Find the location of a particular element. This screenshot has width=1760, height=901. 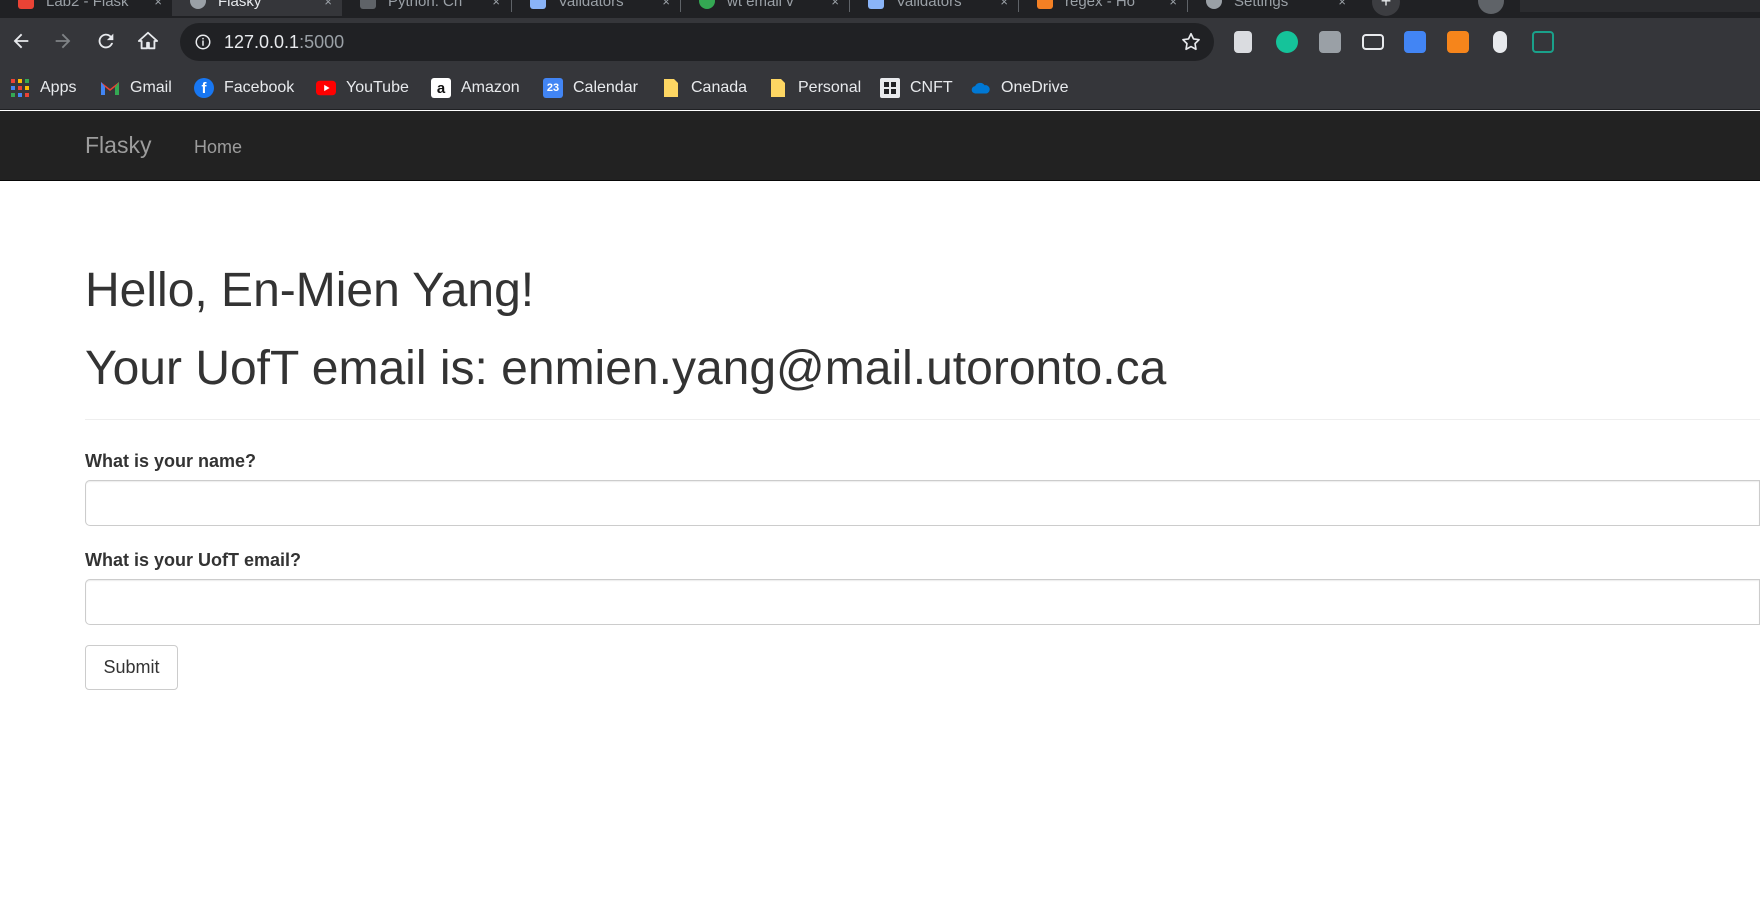

bookmark-apps: Apps is located at coordinates (43, 88).